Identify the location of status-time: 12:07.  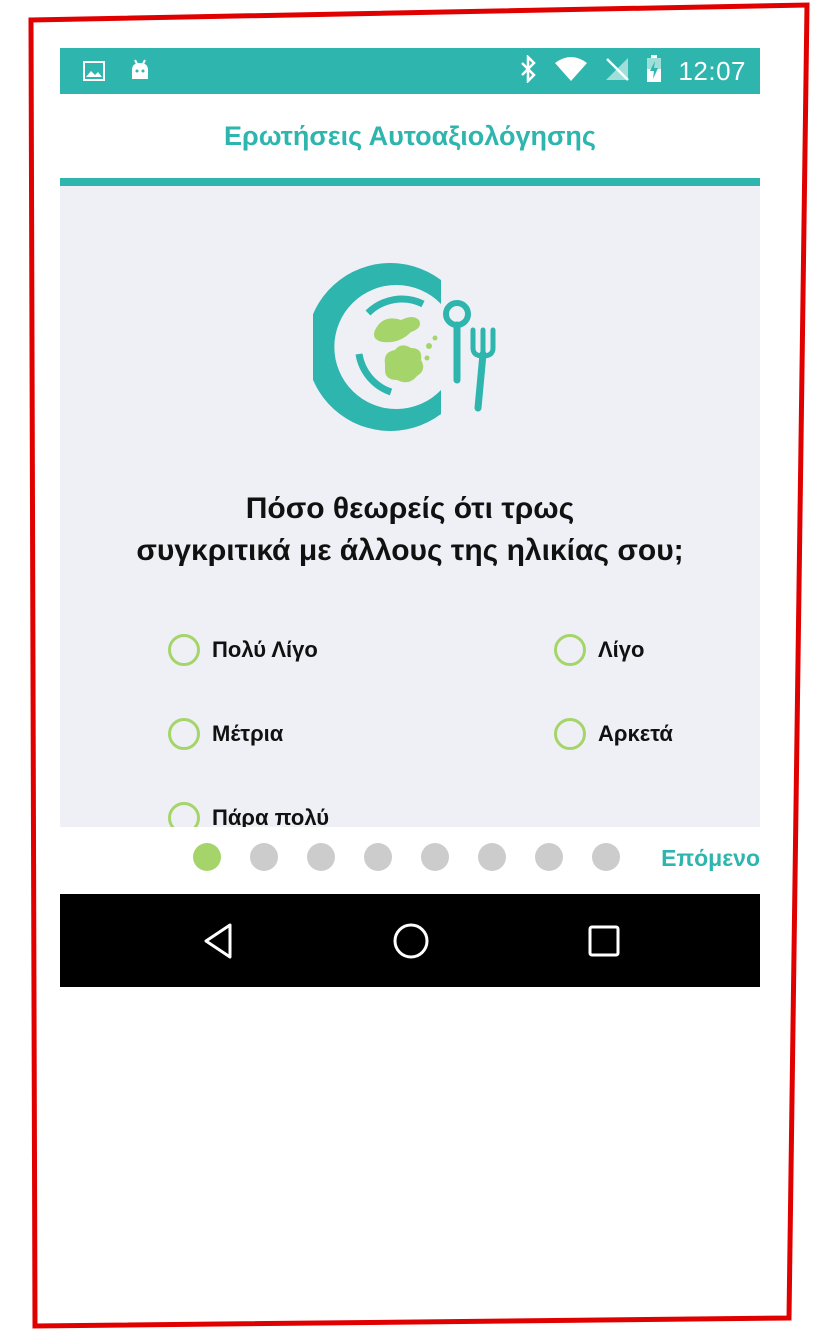
(712, 70).